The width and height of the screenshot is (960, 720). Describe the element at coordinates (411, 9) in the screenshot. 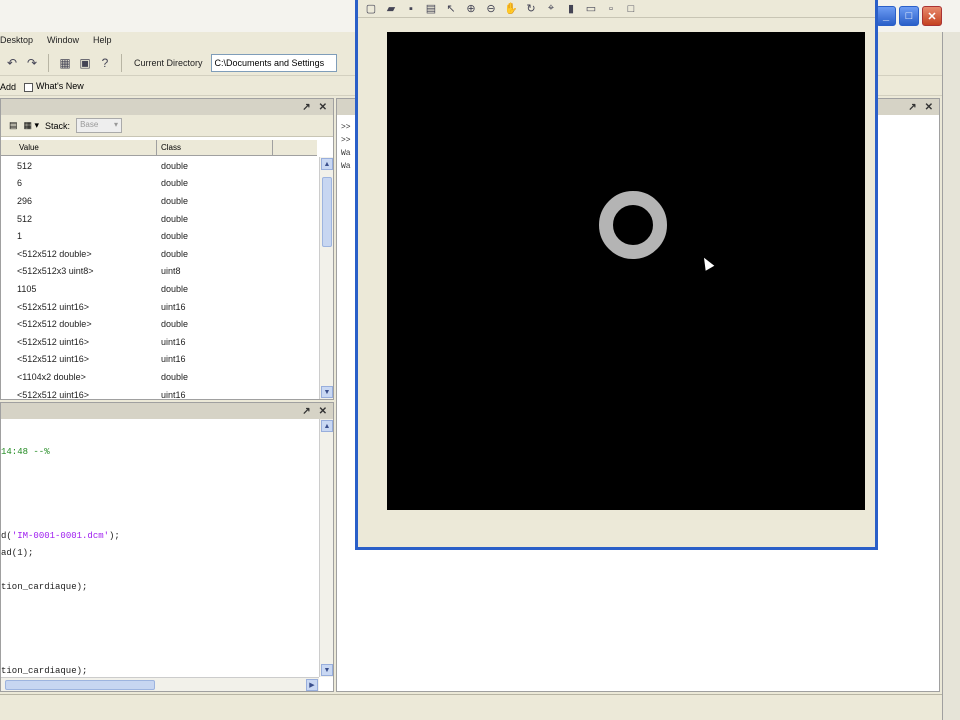

I see `save-icon: ▪` at that location.